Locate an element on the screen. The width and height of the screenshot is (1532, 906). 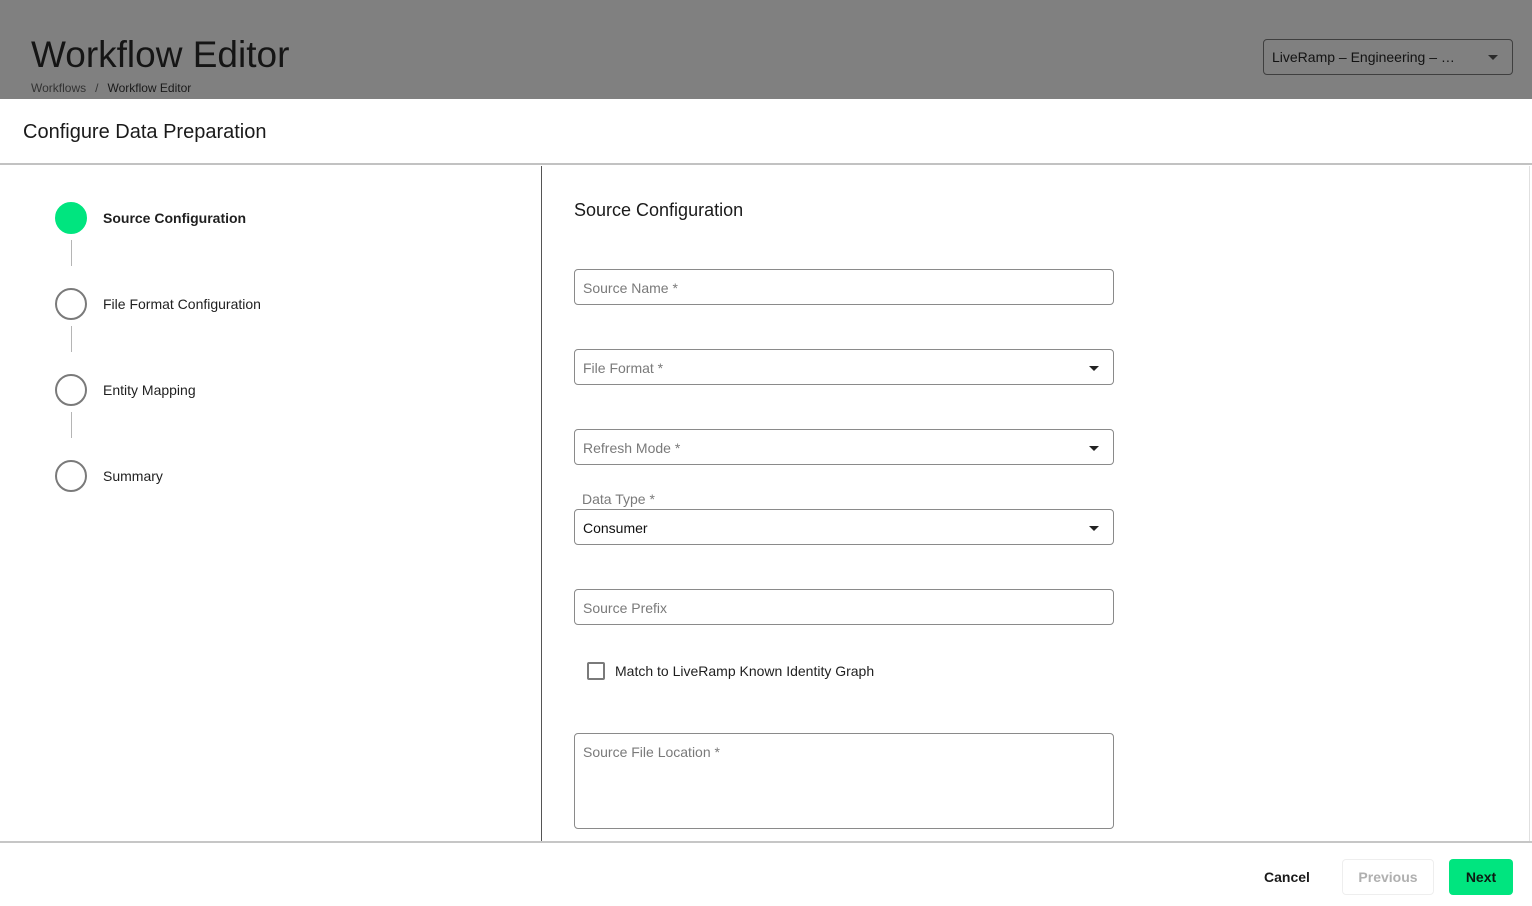
previous-button: Previous is located at coordinates (1388, 877).